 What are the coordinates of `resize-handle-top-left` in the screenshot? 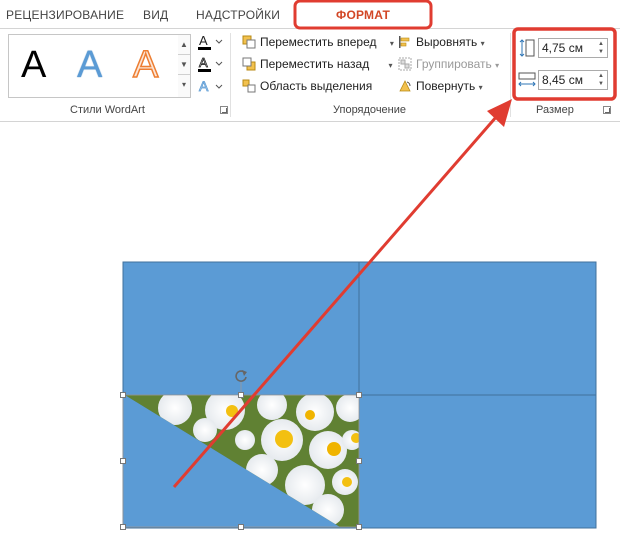 It's located at (123, 395).